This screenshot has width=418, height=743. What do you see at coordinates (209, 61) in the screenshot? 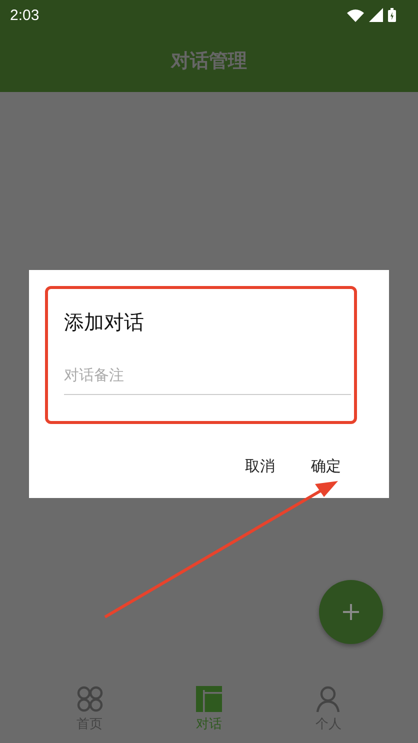
I see `app-title: 对话管理` at bounding box center [209, 61].